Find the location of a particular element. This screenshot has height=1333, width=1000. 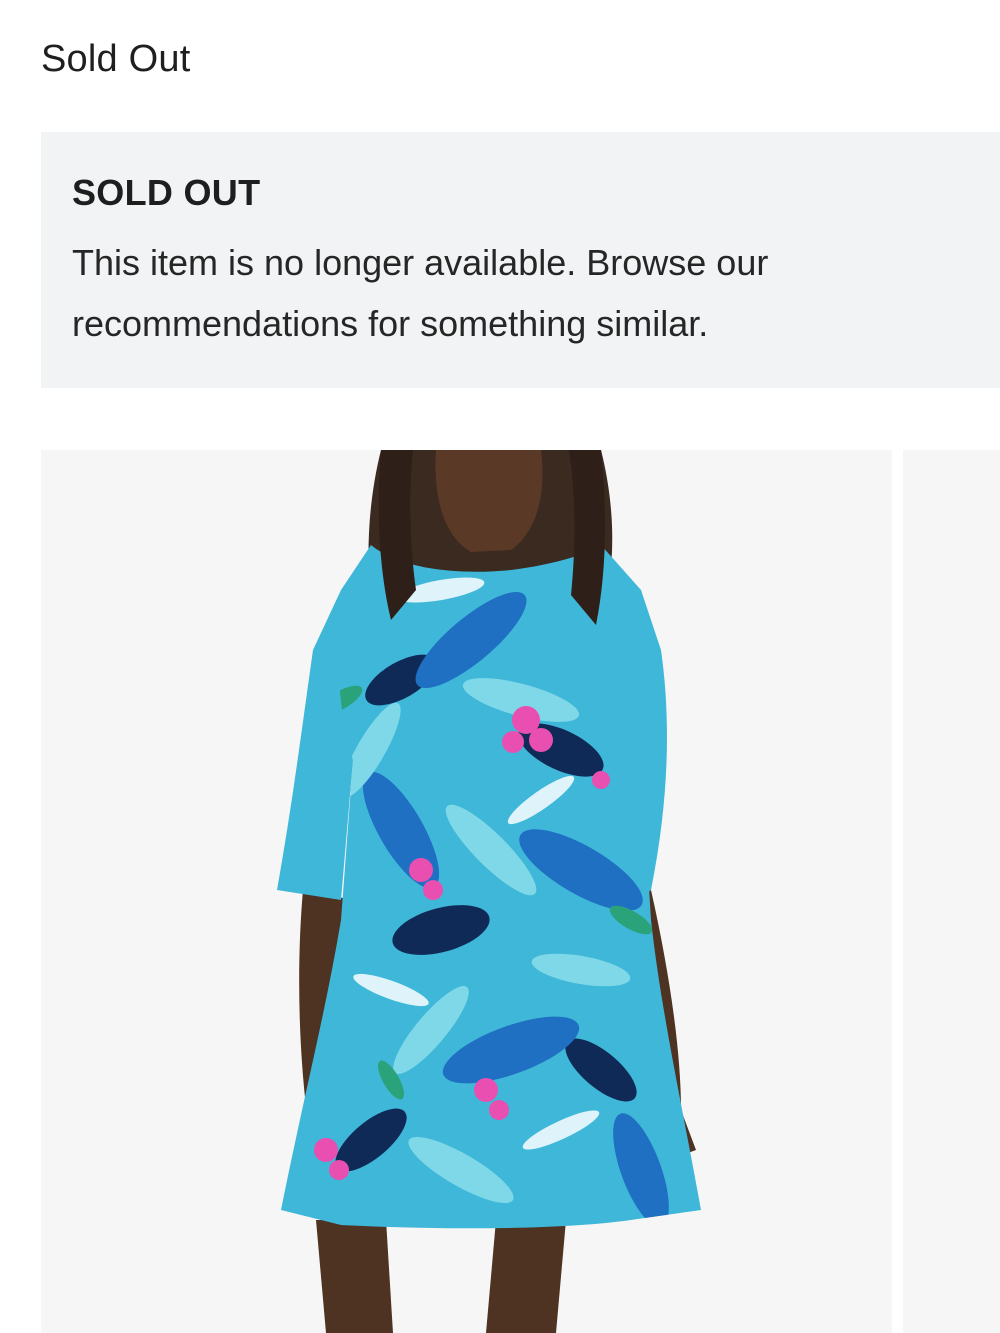

page-title: Sold Out is located at coordinates (116, 59).